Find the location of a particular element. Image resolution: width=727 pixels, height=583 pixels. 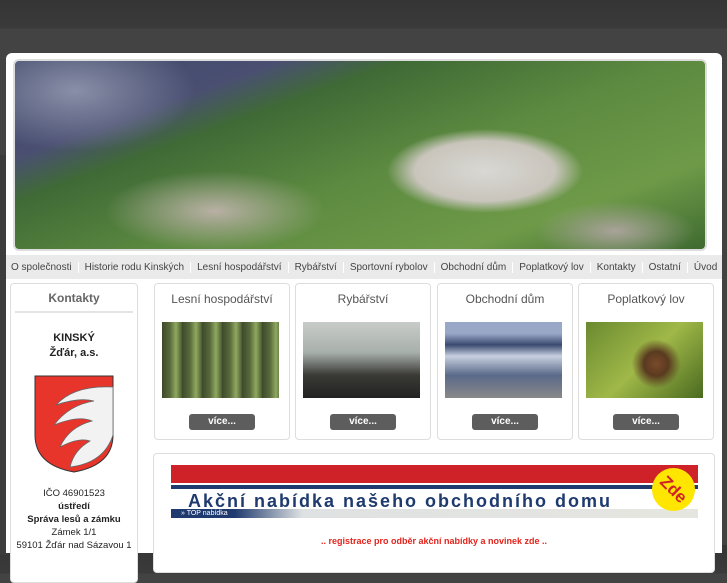

nav-rybarstvi: Rybářství is located at coordinates (317, 267).